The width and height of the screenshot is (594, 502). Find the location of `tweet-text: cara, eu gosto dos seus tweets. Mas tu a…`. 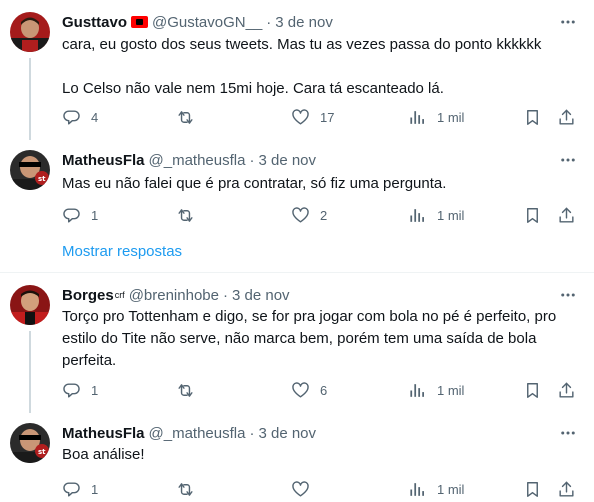

tweet-text: cara, eu gosto dos seus tweets. Mas tu a… is located at coordinates (302, 66).